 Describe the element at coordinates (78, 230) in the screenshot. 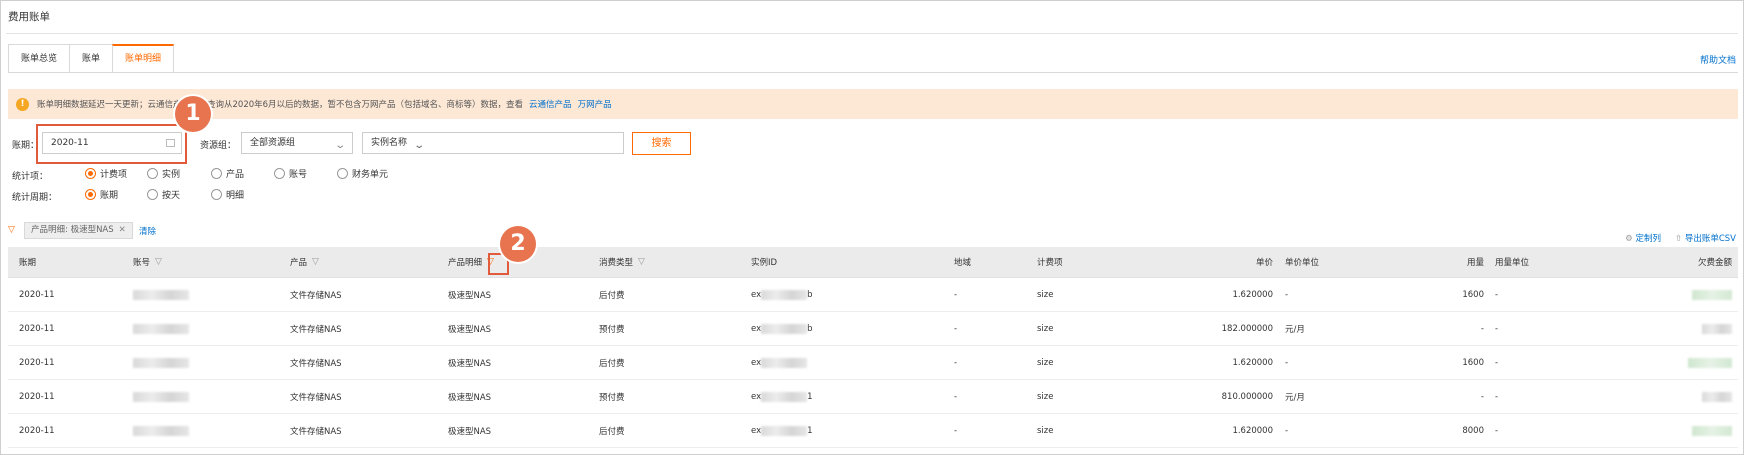

I see `active-filter-chip: 产品明细: 极速型NAS ✕` at that location.